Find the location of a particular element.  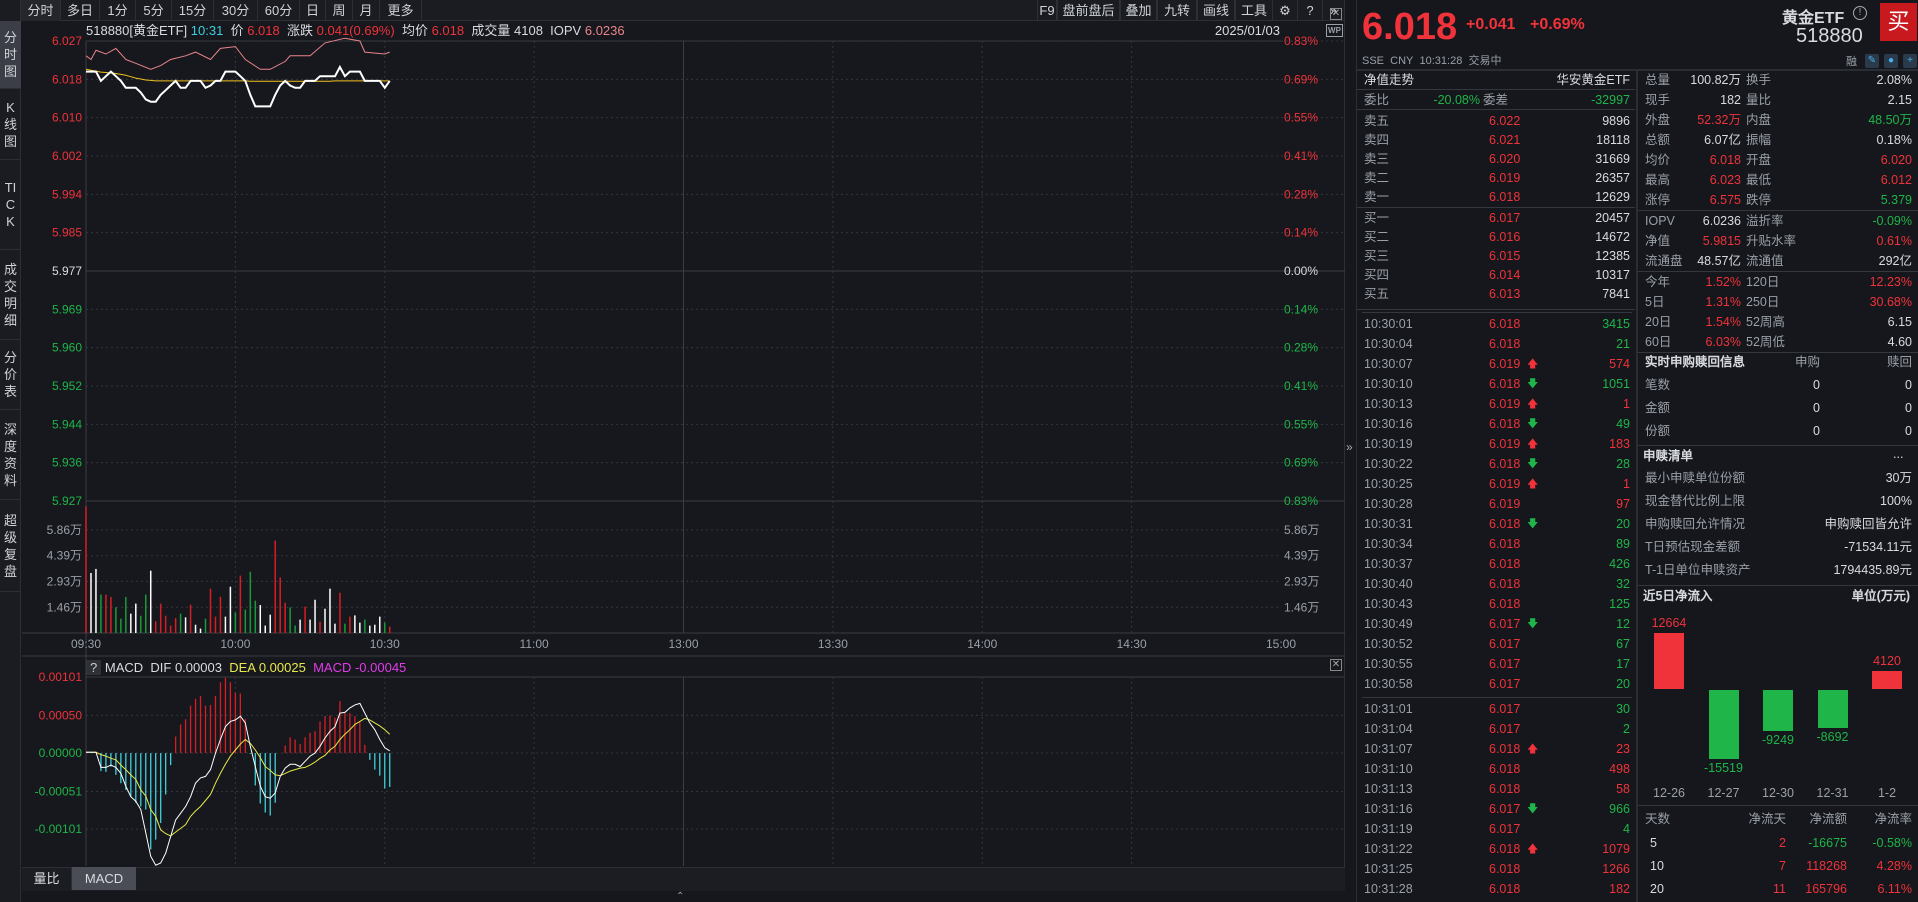

period-tab-5: 30分 is located at coordinates (236, 10).